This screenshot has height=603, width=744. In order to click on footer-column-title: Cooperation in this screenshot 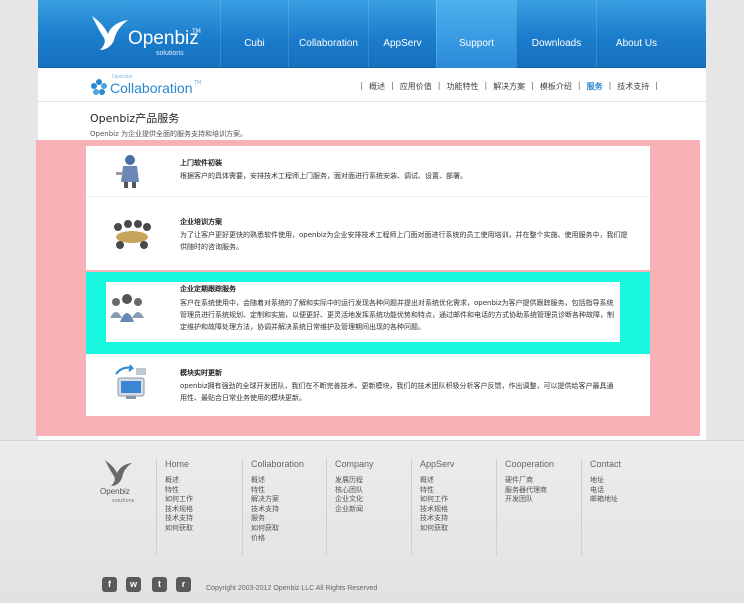, I will do `click(530, 464)`.